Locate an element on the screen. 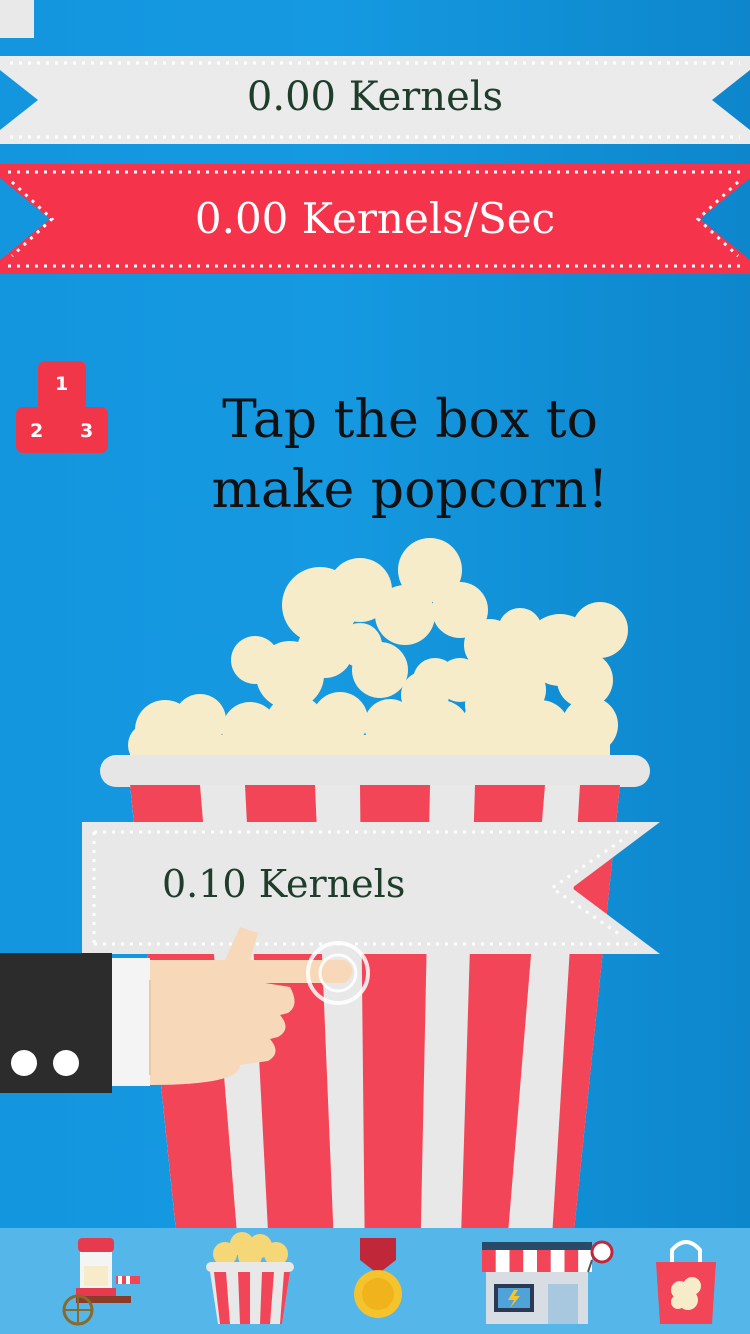 This screenshot has width=750, height=1334. tab-achievements is located at coordinates (378, 1280).